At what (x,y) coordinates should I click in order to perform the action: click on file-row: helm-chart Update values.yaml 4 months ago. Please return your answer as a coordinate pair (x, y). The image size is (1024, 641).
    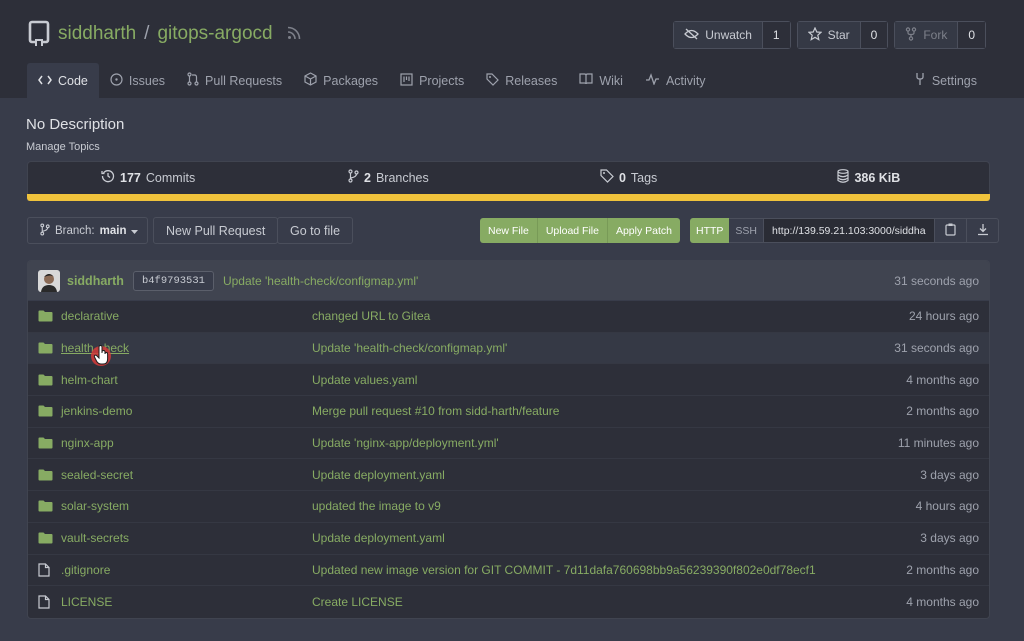
    Looking at the image, I should click on (508, 380).